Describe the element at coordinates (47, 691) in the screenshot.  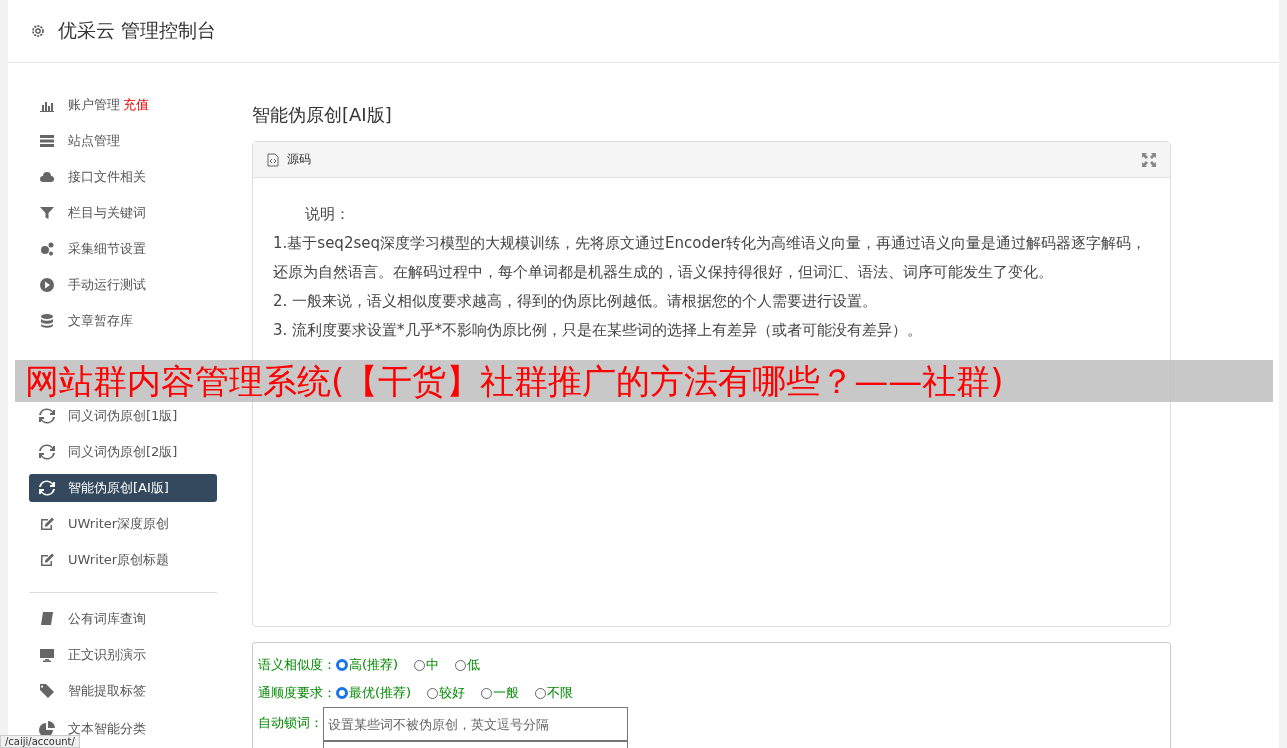
I see `tag-icon` at that location.